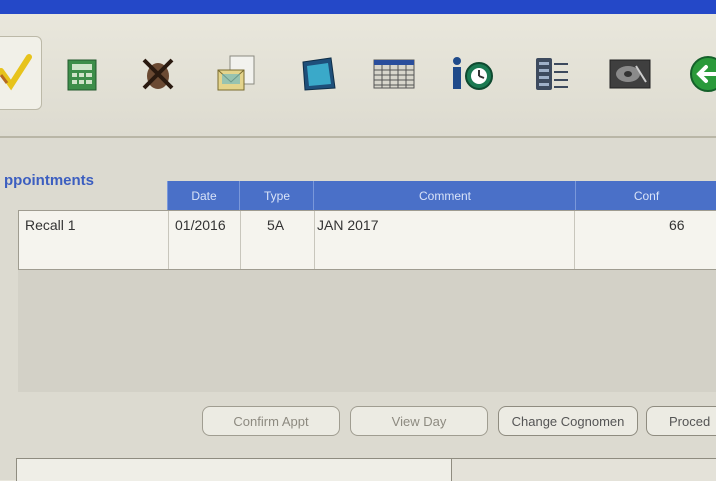  I want to click on column-header-comment: Comment, so click(444, 196).